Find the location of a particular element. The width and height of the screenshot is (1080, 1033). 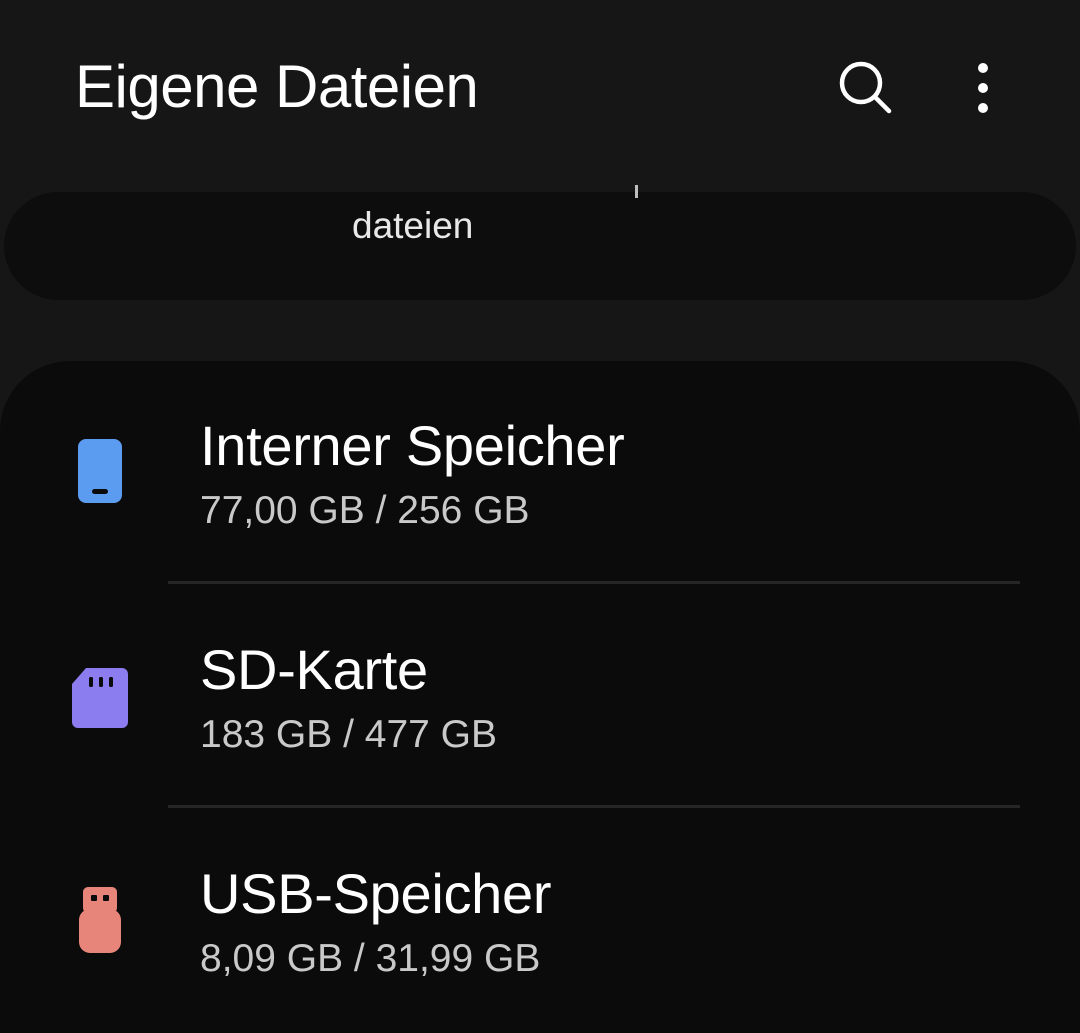

storage-item-usage: 183 GB / 477 GB is located at coordinates (349, 734).